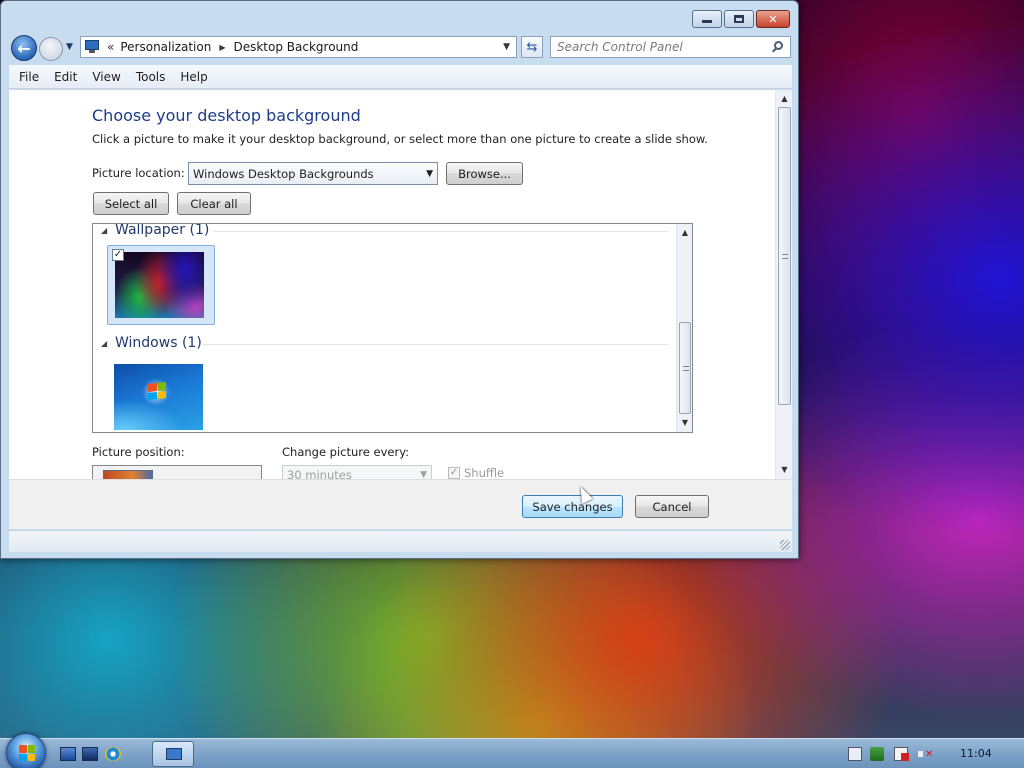 This screenshot has width=1024, height=768. I want to click on taskbar: ✕ 11:04, so click(512, 750).